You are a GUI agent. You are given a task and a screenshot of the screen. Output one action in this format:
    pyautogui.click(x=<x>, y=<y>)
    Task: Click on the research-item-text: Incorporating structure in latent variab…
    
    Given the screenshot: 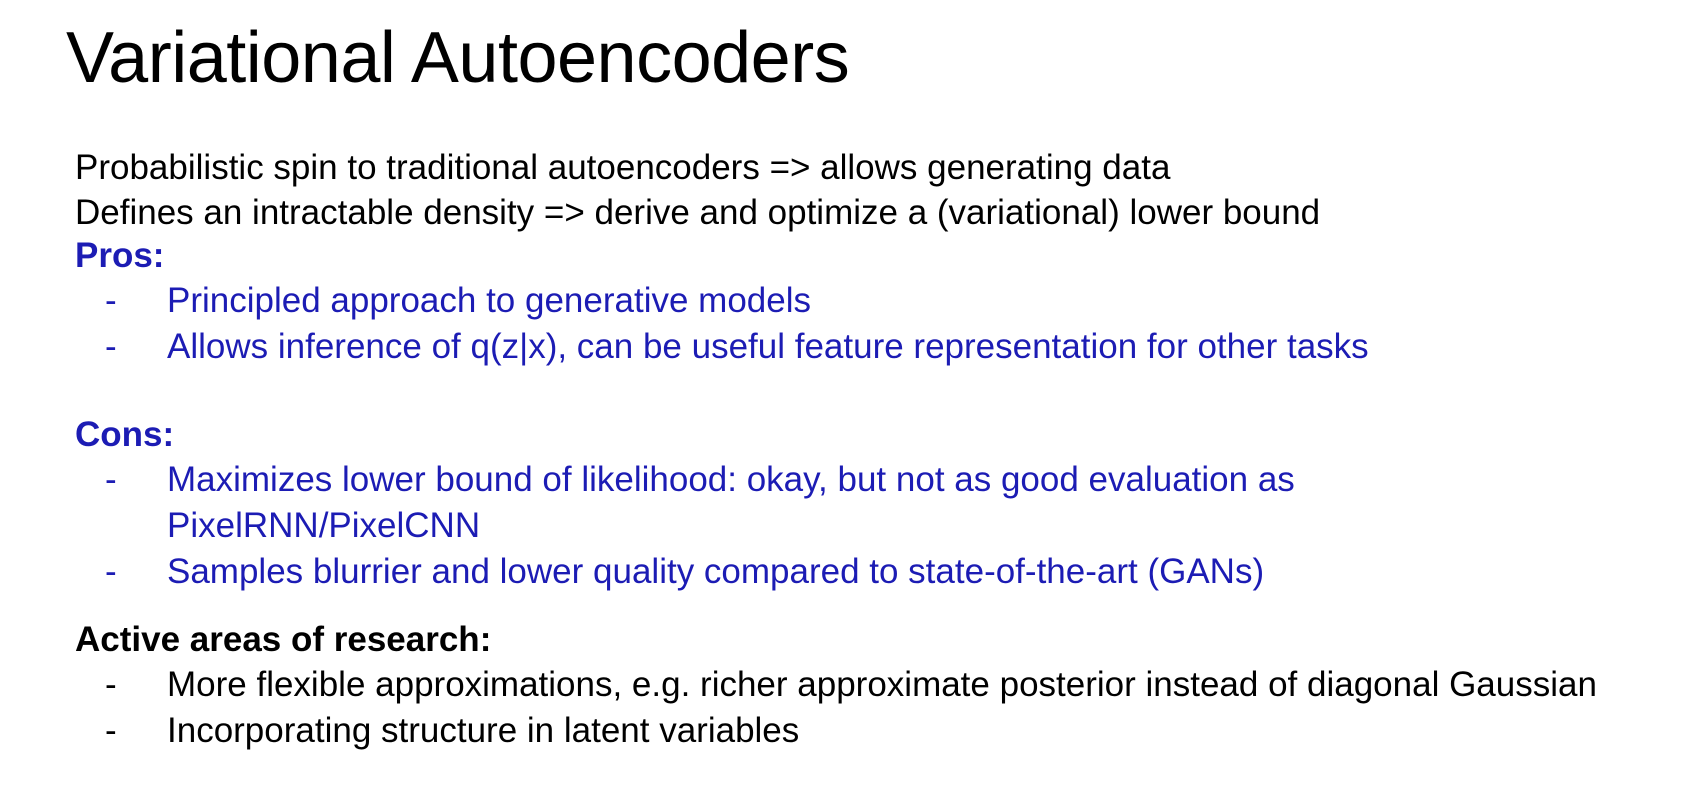 What is the action you would take?
    pyautogui.click(x=483, y=730)
    